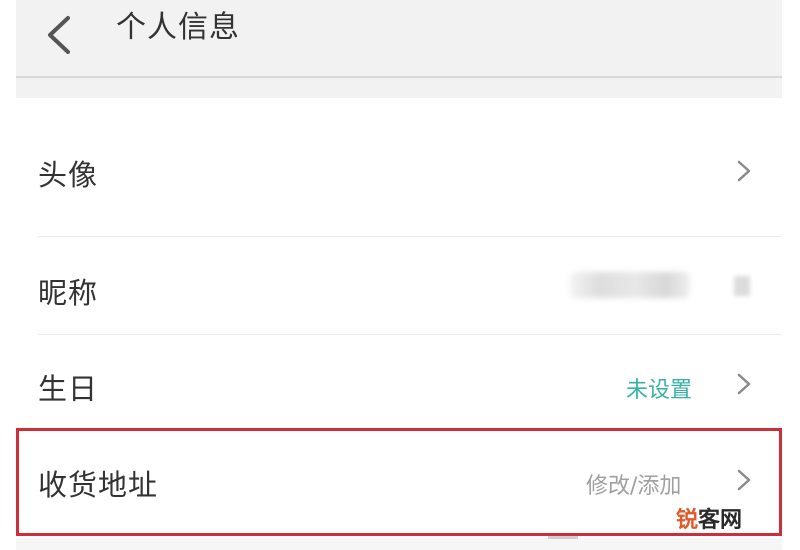 The width and height of the screenshot is (800, 550). What do you see at coordinates (178, 27) in the screenshot?
I see `page-title: 个人信息` at bounding box center [178, 27].